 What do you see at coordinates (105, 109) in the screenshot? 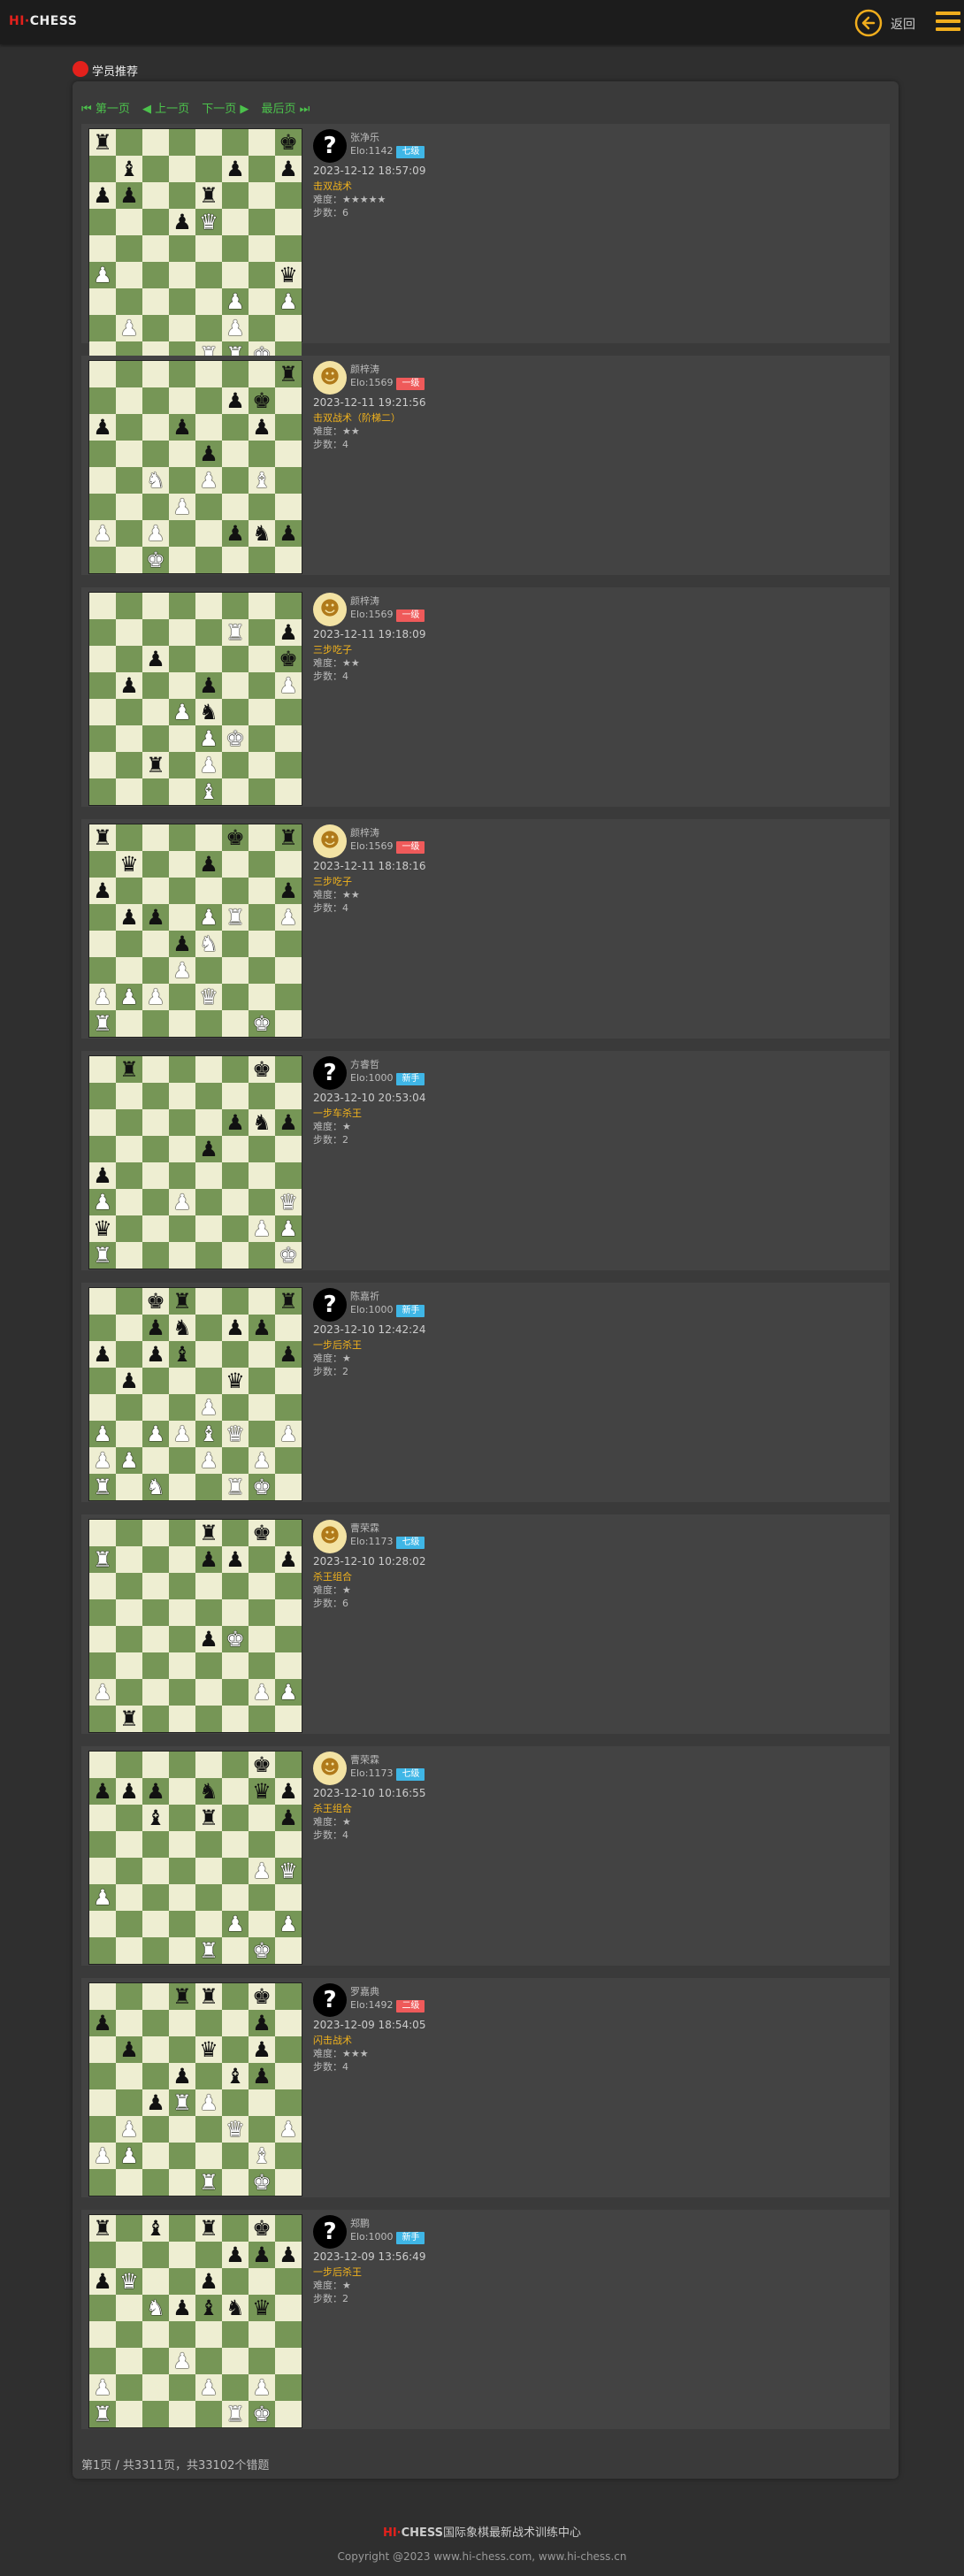
I see `first-page-link: ⏮ 第一页` at bounding box center [105, 109].